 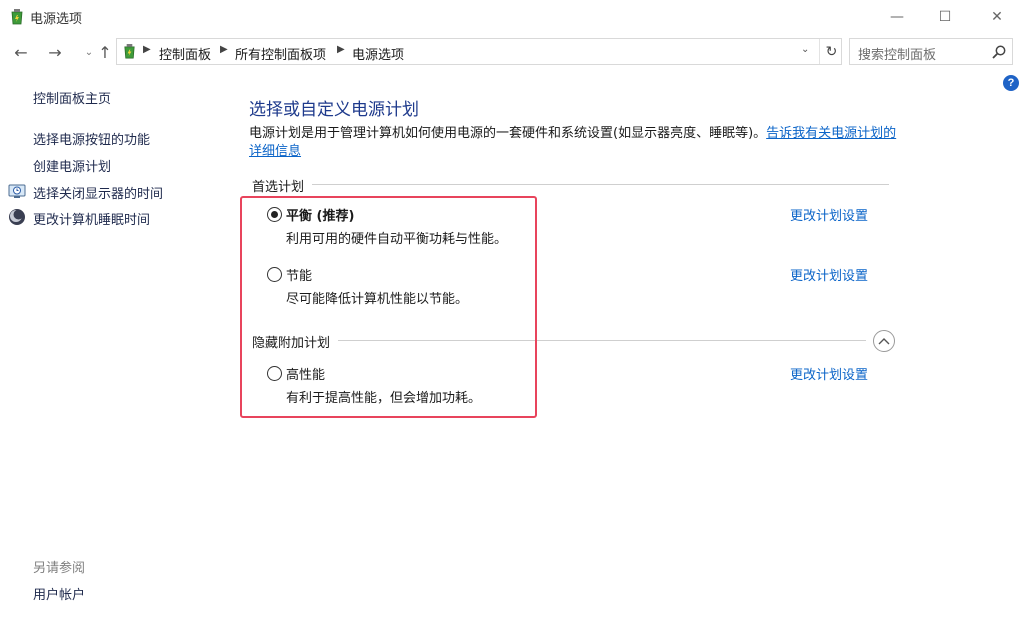 What do you see at coordinates (829, 214) in the screenshot?
I see `change-plan-settings-balanced: 更改计划设置` at bounding box center [829, 214].